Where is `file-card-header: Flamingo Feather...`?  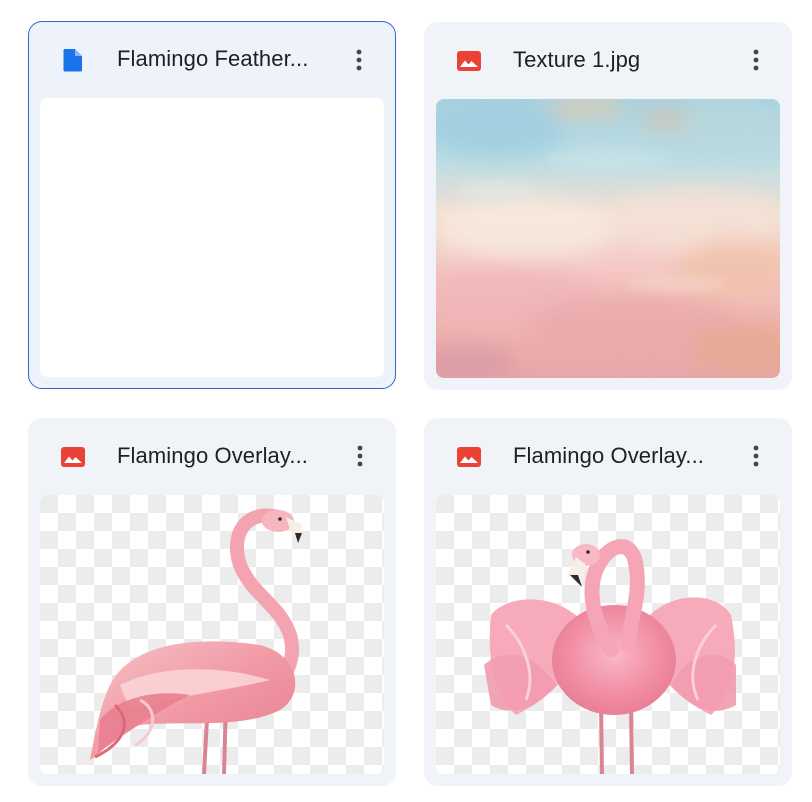 file-card-header: Flamingo Feather... is located at coordinates (212, 60).